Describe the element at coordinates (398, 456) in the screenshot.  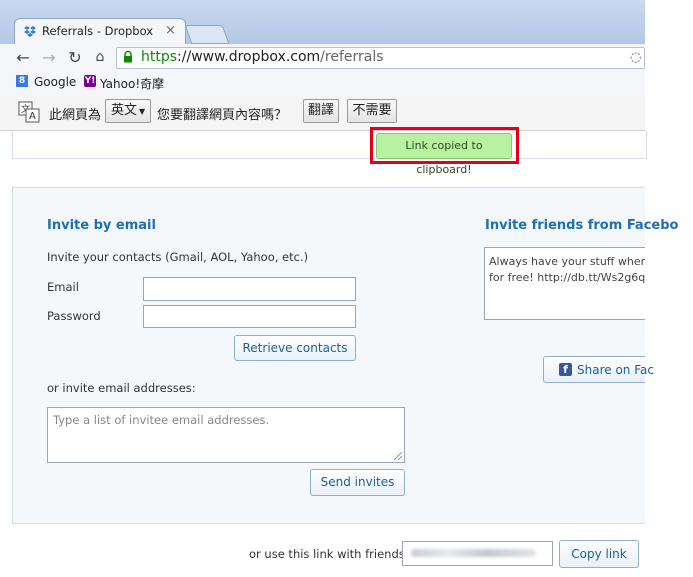
I see `resize-handle-icon` at that location.